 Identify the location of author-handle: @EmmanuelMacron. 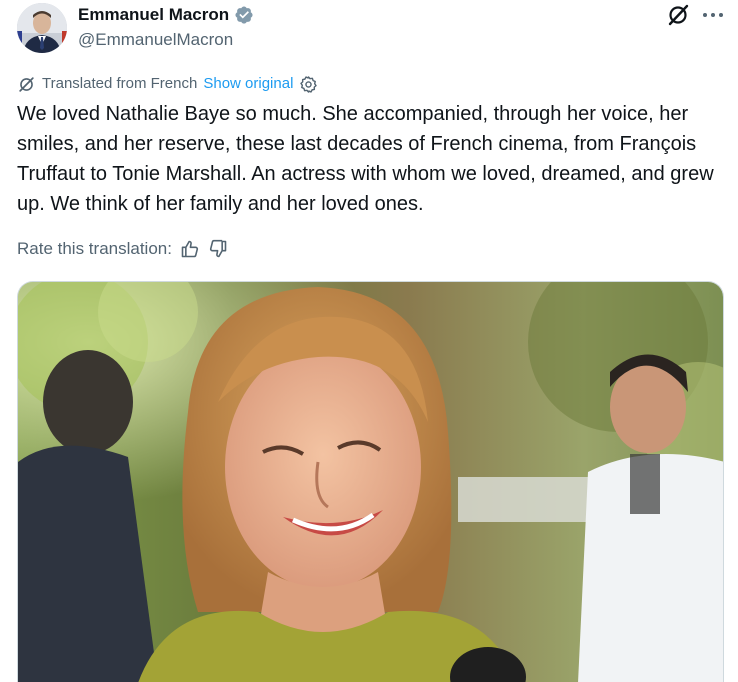
(155, 40).